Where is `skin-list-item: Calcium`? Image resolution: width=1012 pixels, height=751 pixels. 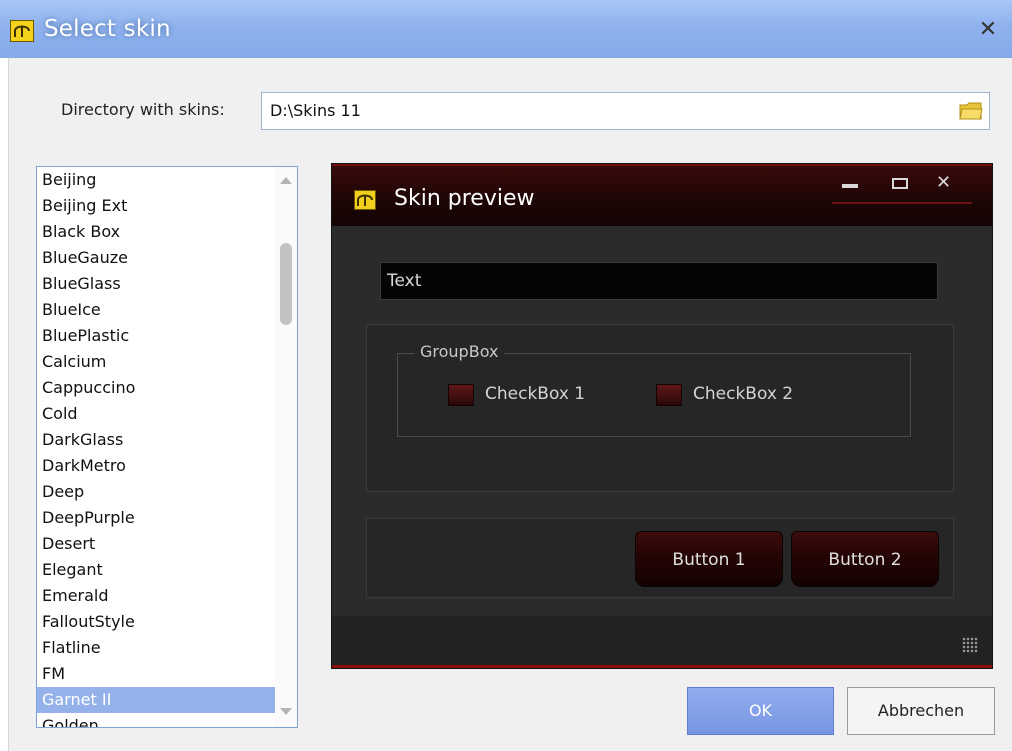 skin-list-item: Calcium is located at coordinates (167, 362).